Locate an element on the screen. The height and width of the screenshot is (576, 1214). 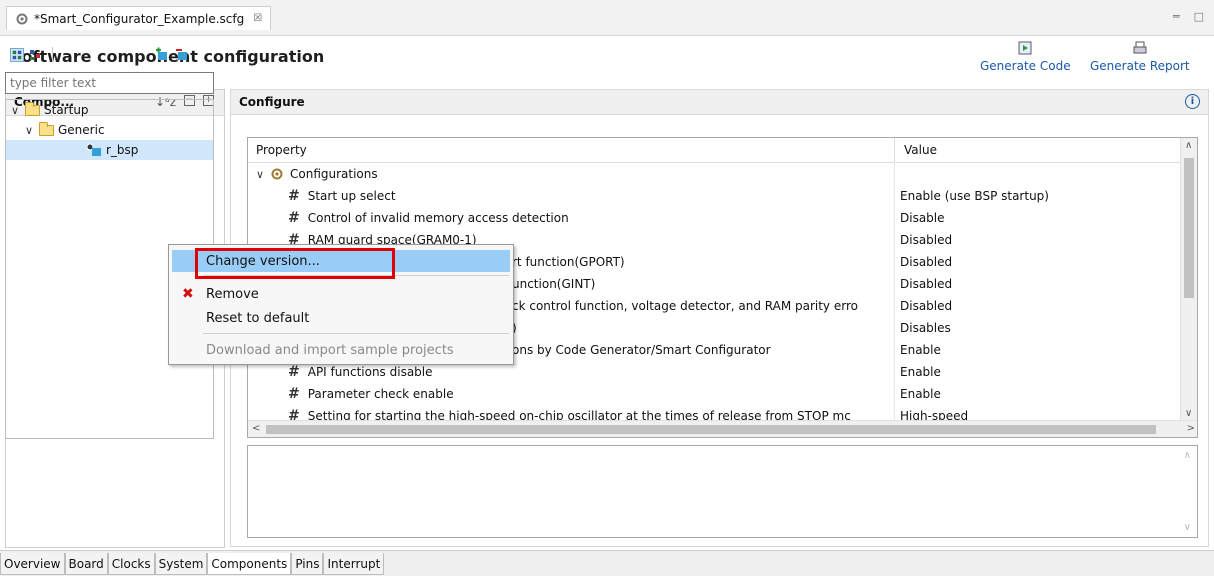
tab-board: Board is located at coordinates (86, 564).